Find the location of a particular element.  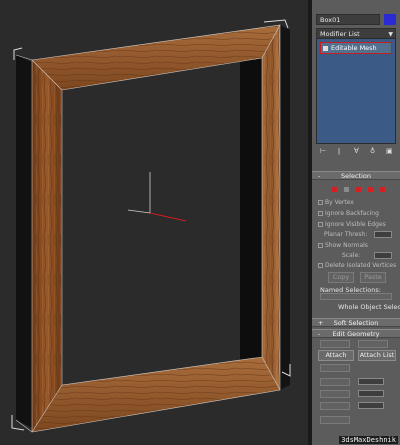

delete-button is located at coordinates (373, 344).